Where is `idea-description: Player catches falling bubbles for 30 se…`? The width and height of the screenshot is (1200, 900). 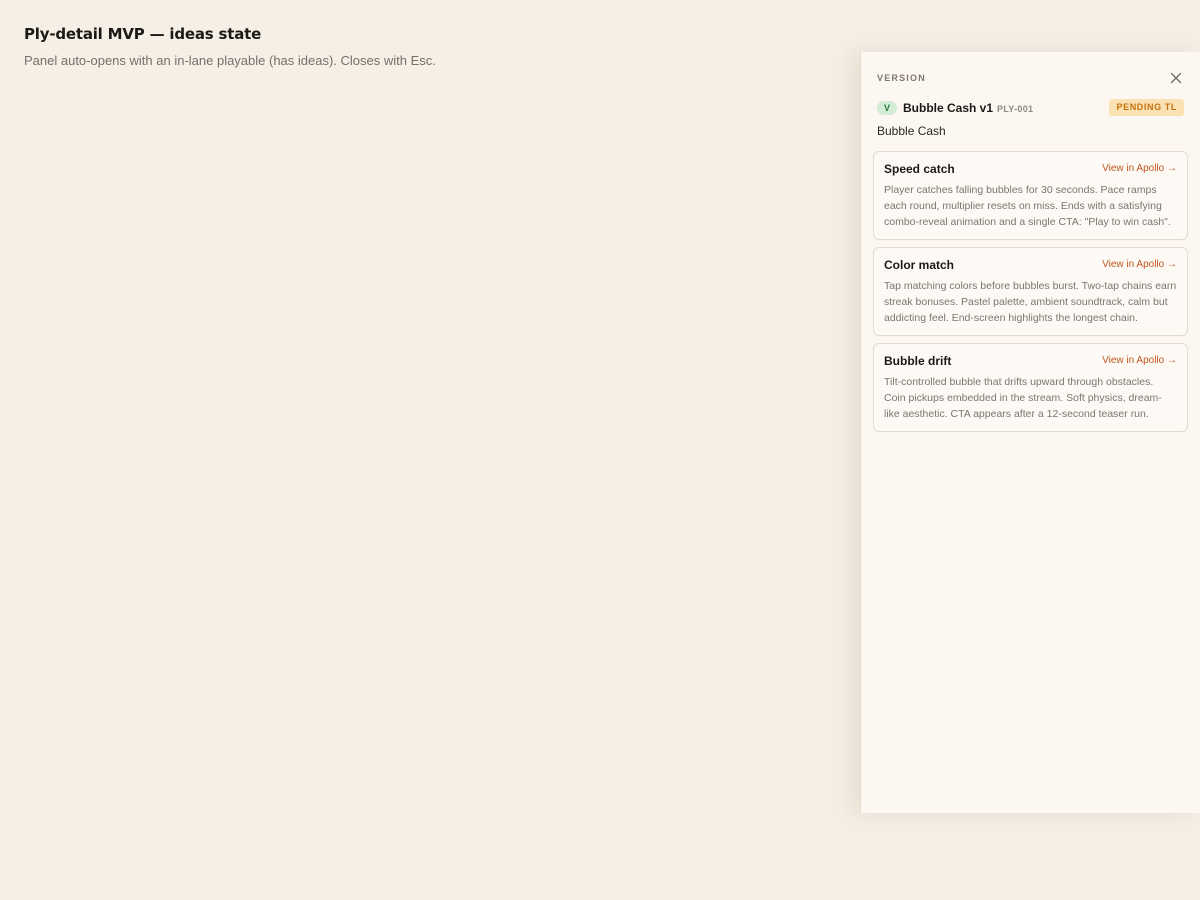 idea-description: Player catches falling bubbles for 30 se… is located at coordinates (1027, 206).